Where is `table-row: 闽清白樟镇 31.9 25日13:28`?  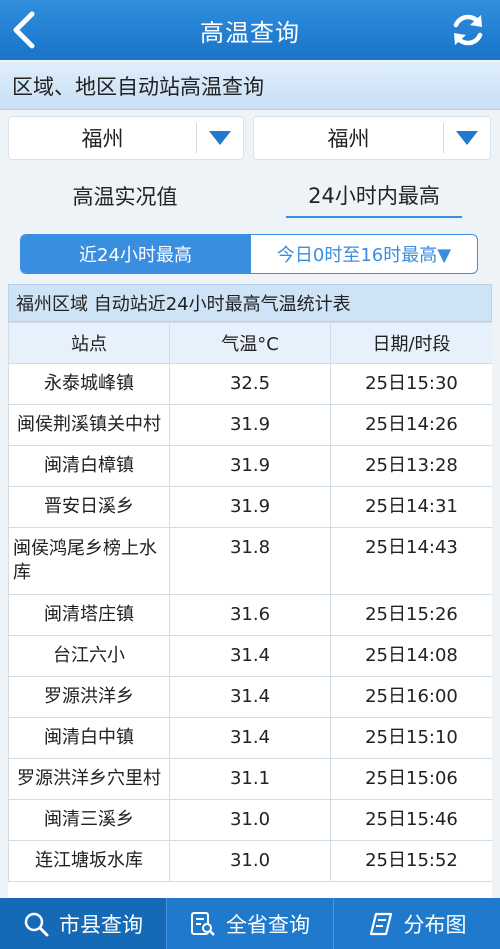
table-row: 闽清白樟镇 31.9 25日13:28 is located at coordinates (250, 466).